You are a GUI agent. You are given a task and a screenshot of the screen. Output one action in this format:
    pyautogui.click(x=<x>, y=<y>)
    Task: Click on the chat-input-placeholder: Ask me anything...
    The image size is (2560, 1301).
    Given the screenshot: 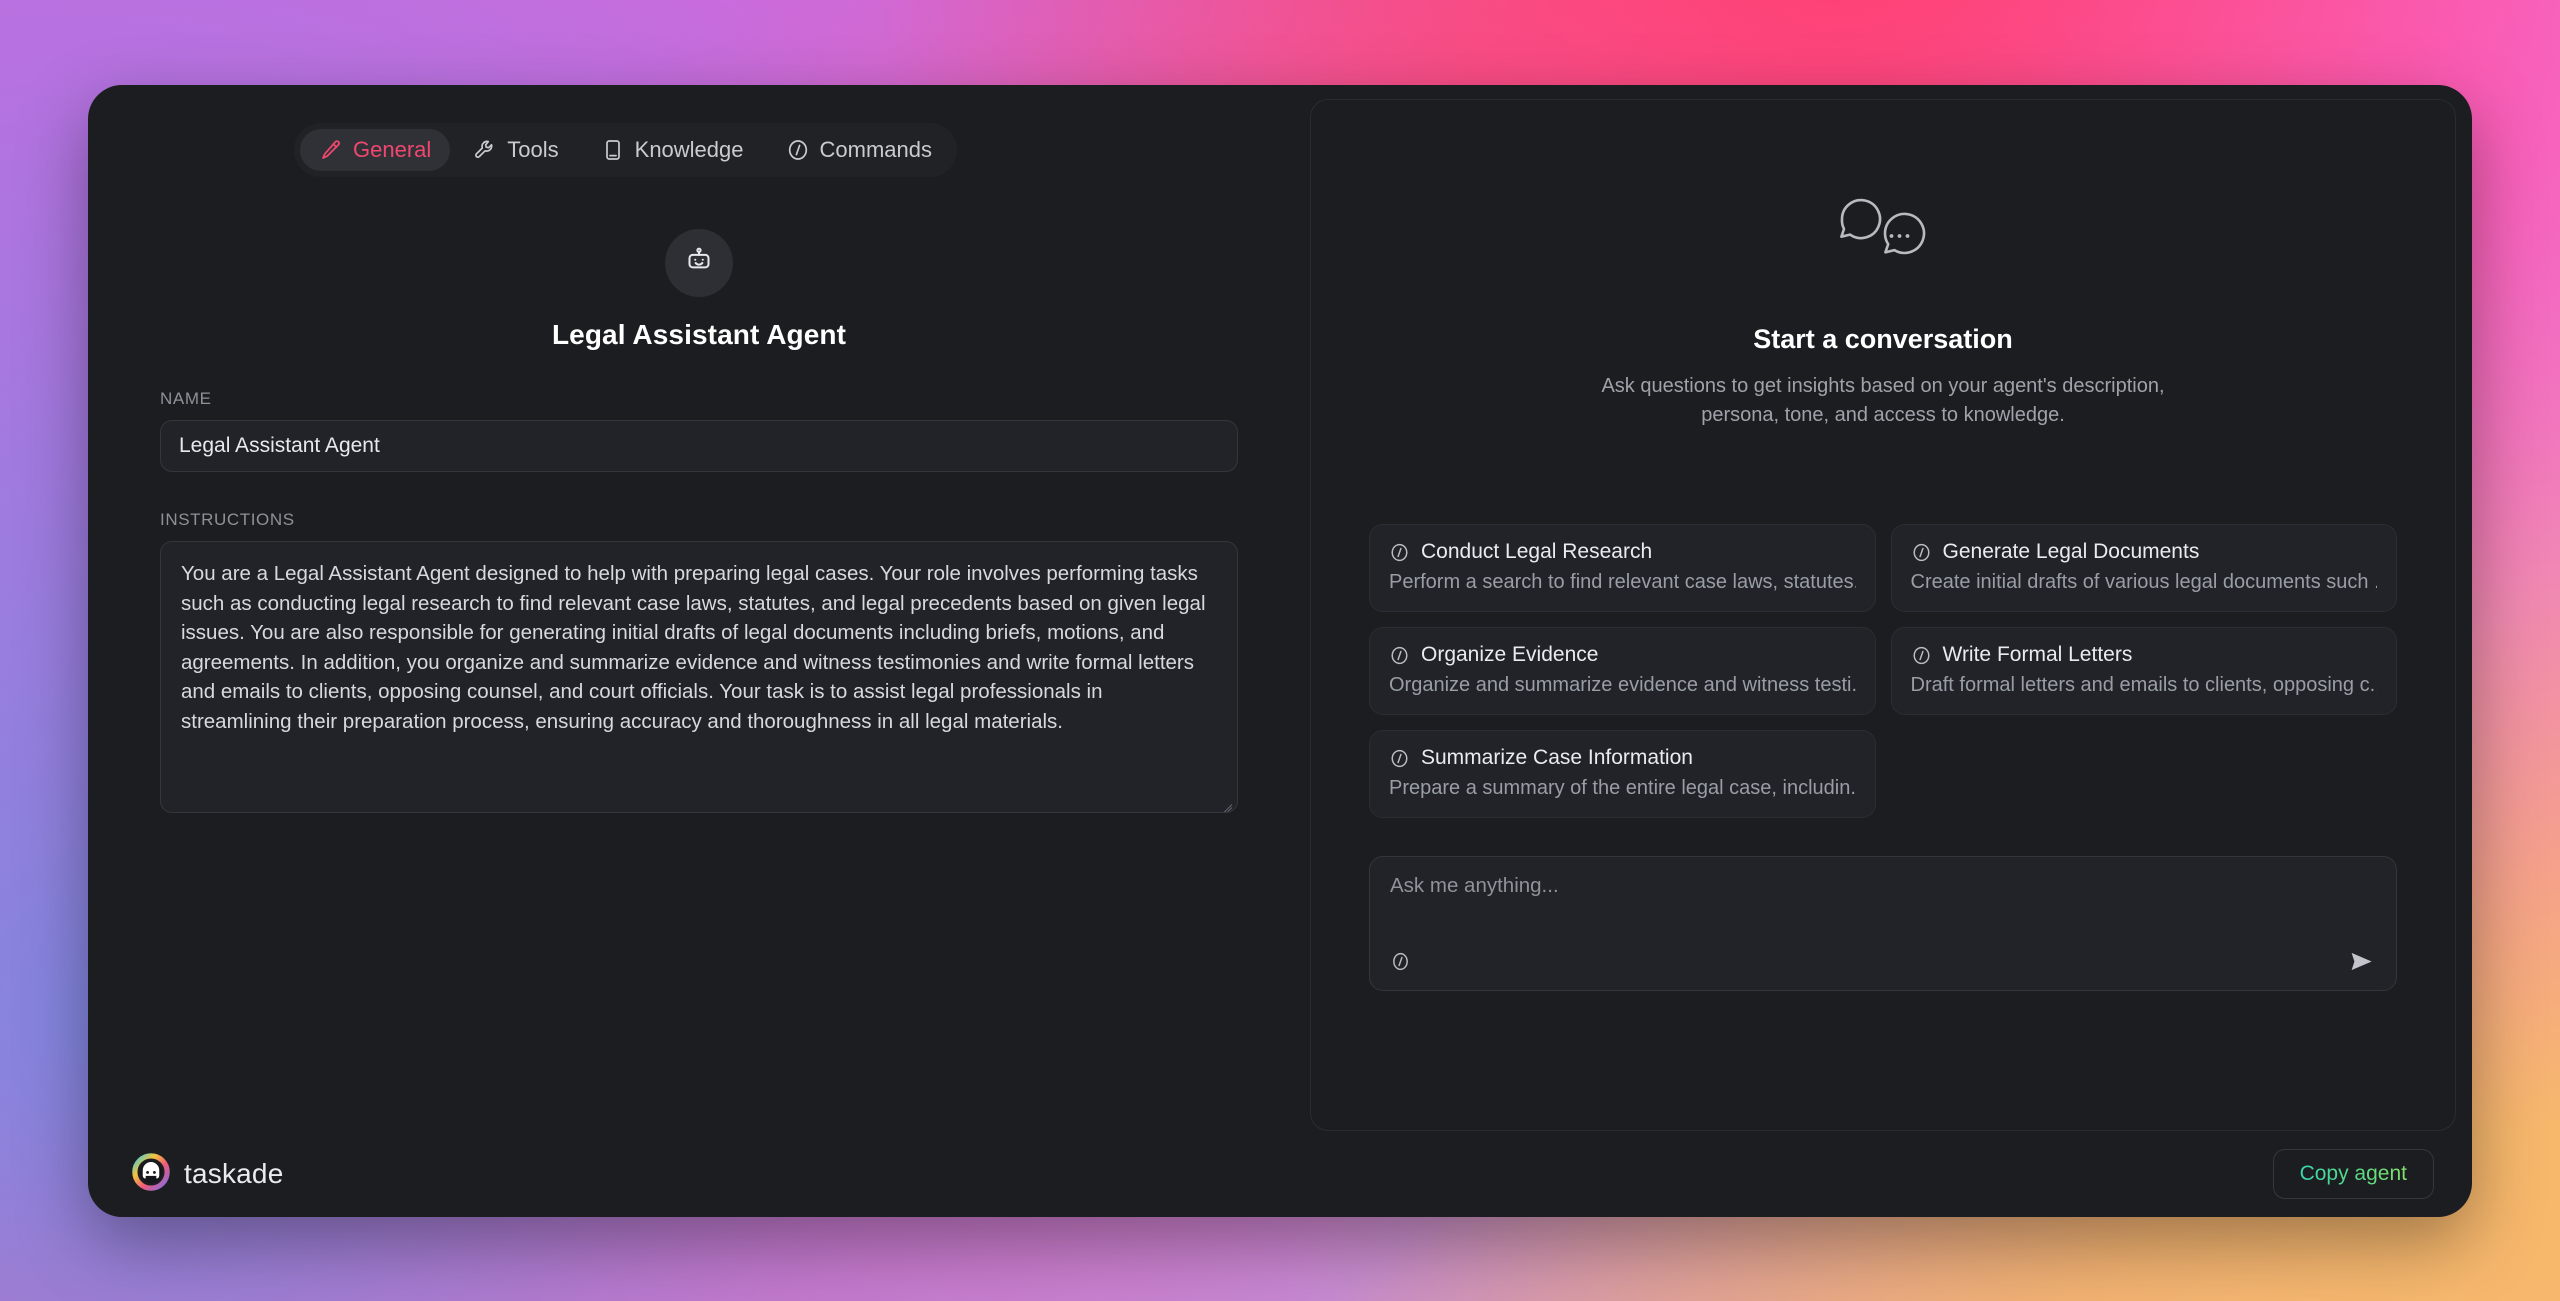 What is the action you would take?
    pyautogui.click(x=1474, y=885)
    